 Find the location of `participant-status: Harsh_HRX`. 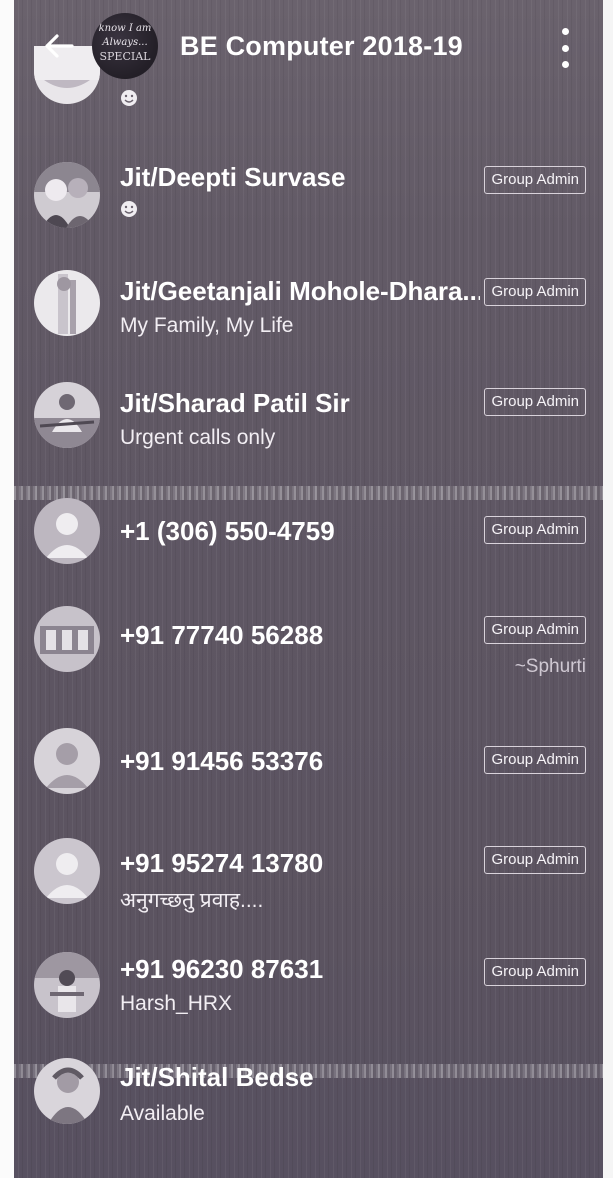

participant-status: Harsh_HRX is located at coordinates (176, 1003).